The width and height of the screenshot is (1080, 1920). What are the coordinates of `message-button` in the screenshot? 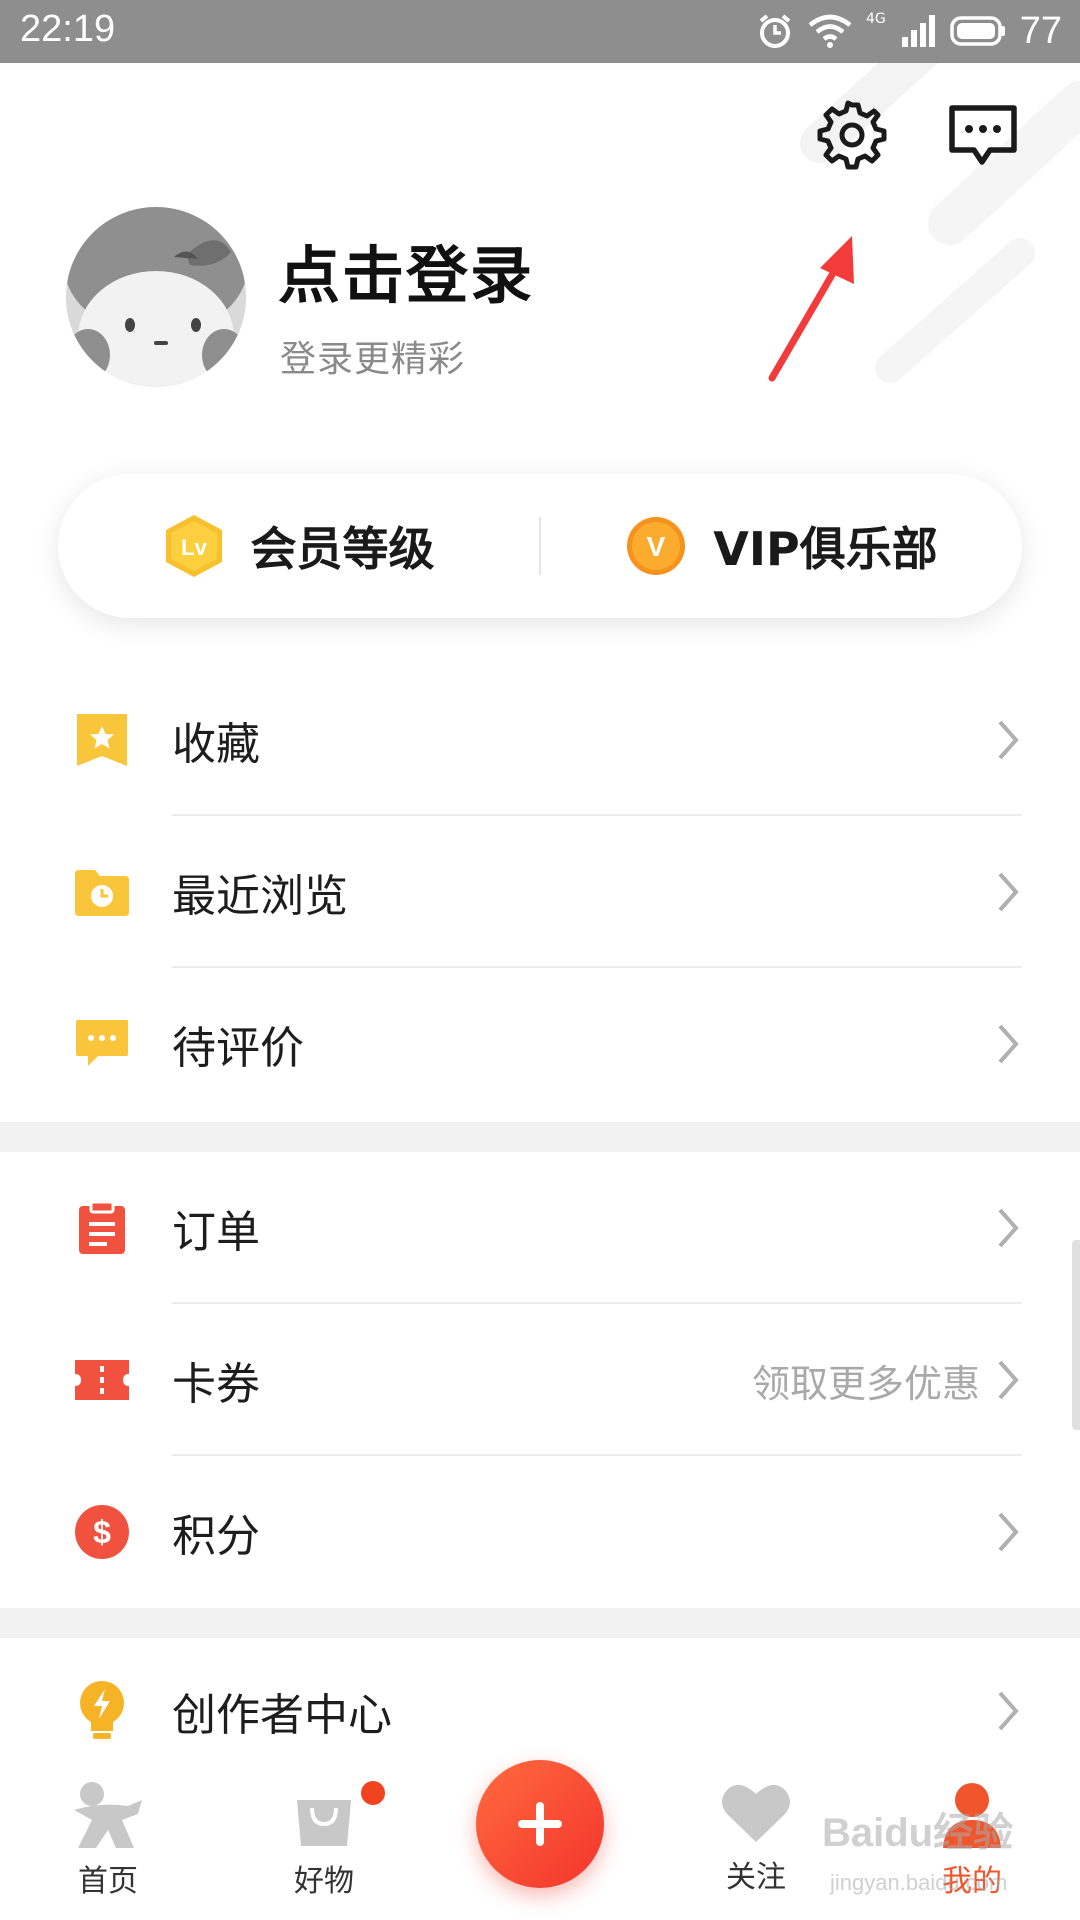 It's located at (983, 135).